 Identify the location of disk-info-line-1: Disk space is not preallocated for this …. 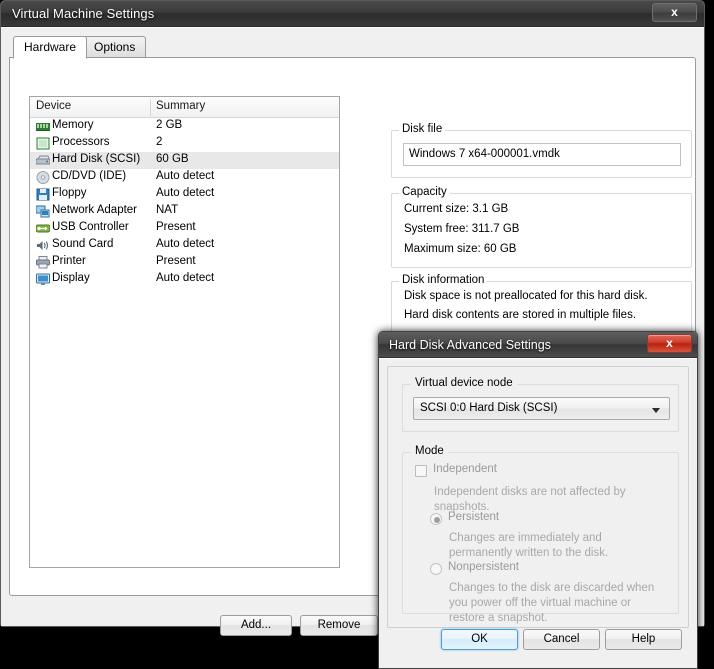
(526, 296).